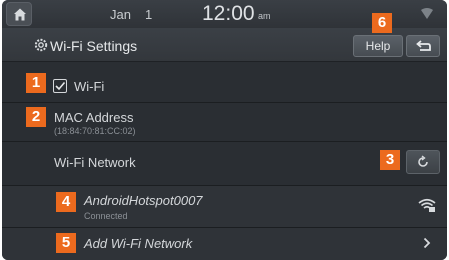 The image size is (449, 260). What do you see at coordinates (89, 86) in the screenshot?
I see `wifi-label: Wi-Fi` at bounding box center [89, 86].